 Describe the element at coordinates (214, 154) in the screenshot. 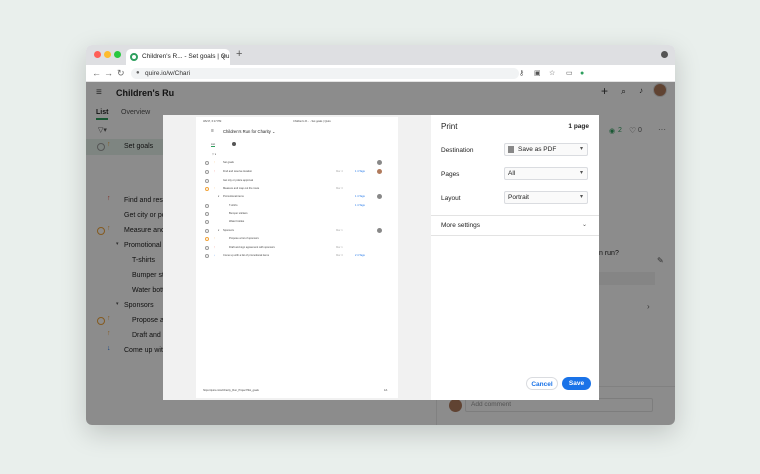

I see `preview-filter-icon: ▽ ▾` at that location.